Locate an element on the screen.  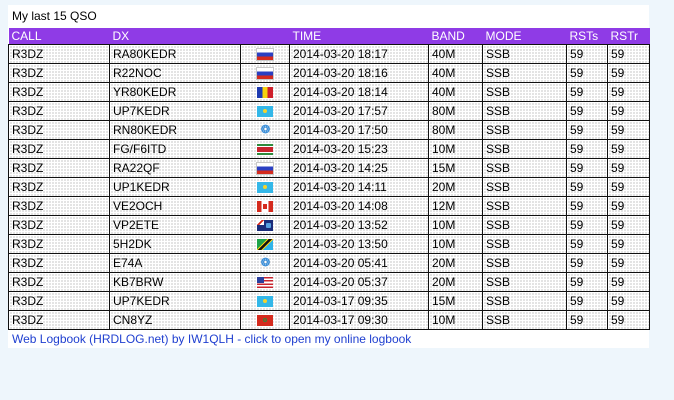
widget-title: My last 15 QSO is located at coordinates (54, 16).